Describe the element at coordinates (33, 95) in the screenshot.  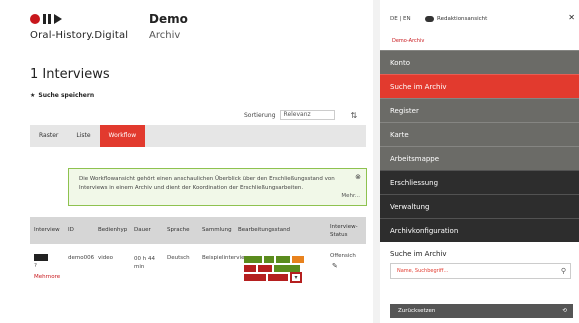
I see `star-icon: ★` at that location.